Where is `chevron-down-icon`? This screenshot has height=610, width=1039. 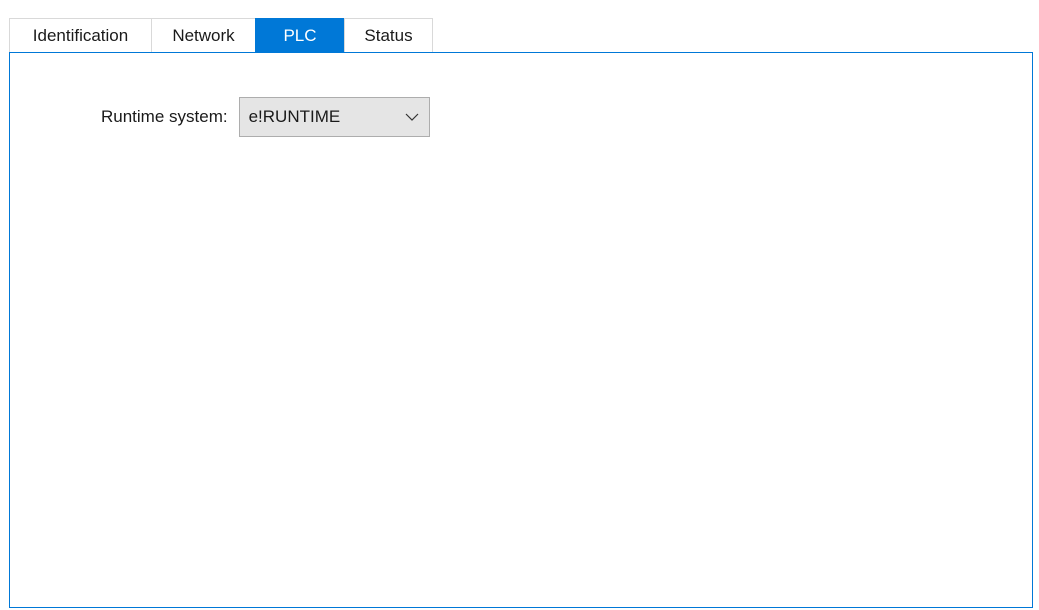
chevron-down-icon is located at coordinates (412, 117).